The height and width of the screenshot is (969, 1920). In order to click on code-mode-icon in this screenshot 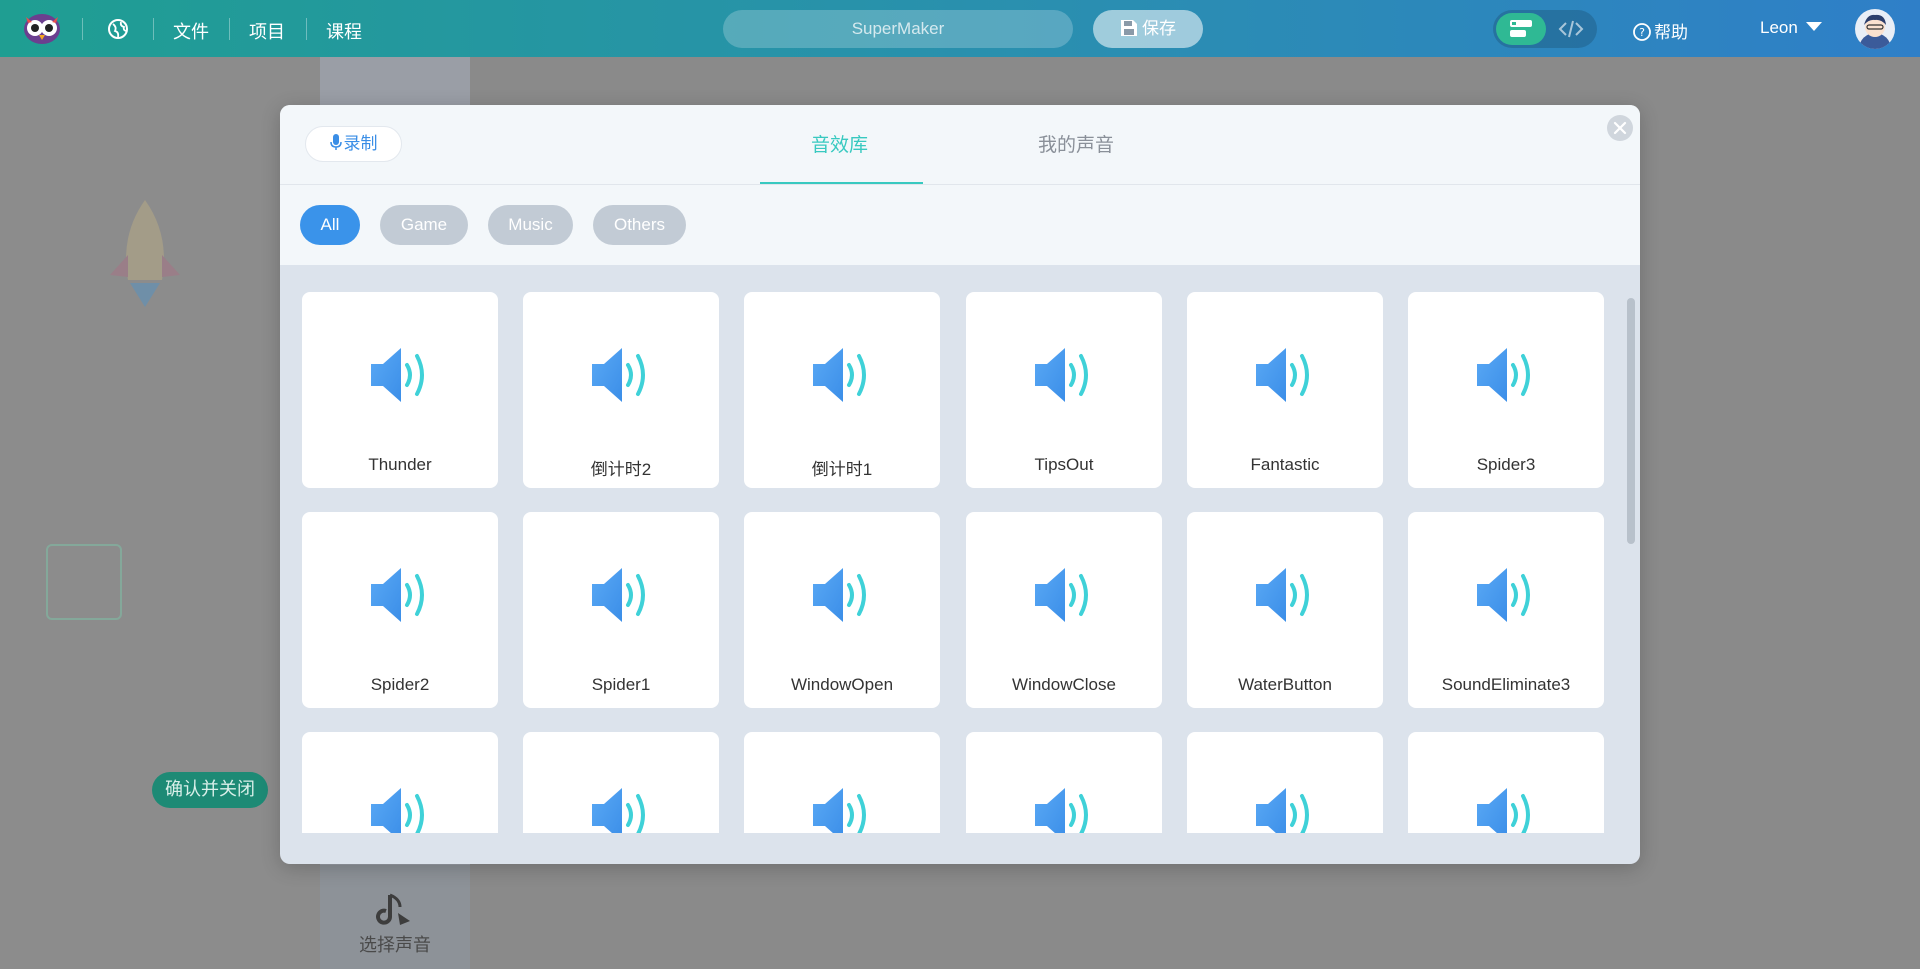, I will do `click(1571, 29)`.